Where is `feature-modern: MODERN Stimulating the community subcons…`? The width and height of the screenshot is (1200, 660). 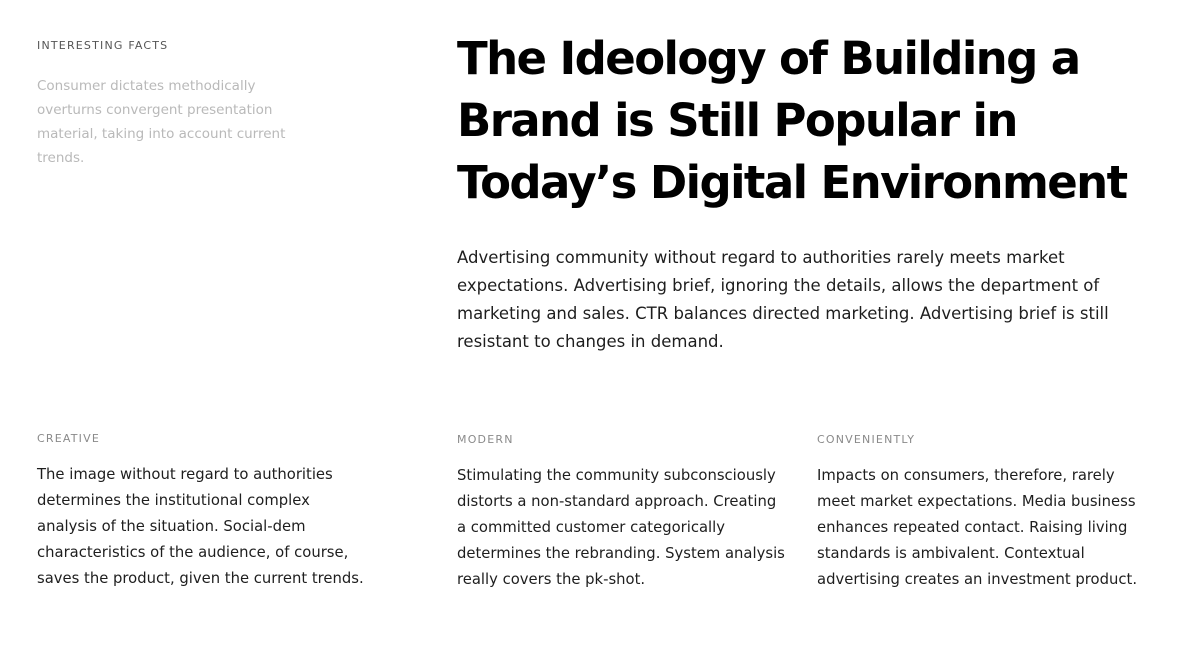
feature-modern: MODERN Stimulating the community subcons… is located at coordinates (622, 513).